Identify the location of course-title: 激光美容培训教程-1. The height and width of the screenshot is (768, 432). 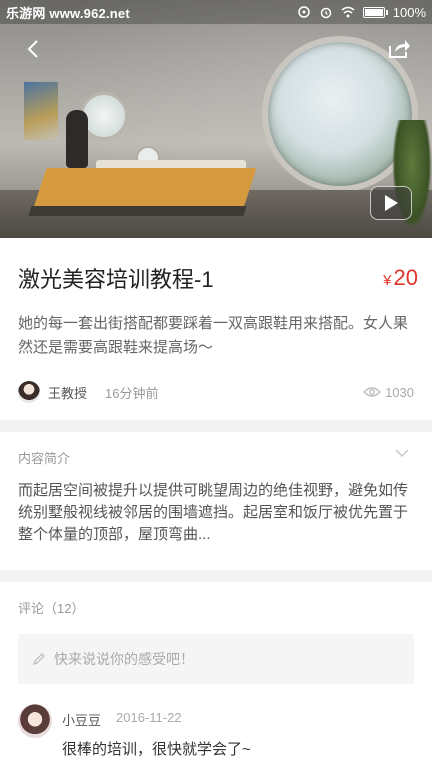
(116, 279).